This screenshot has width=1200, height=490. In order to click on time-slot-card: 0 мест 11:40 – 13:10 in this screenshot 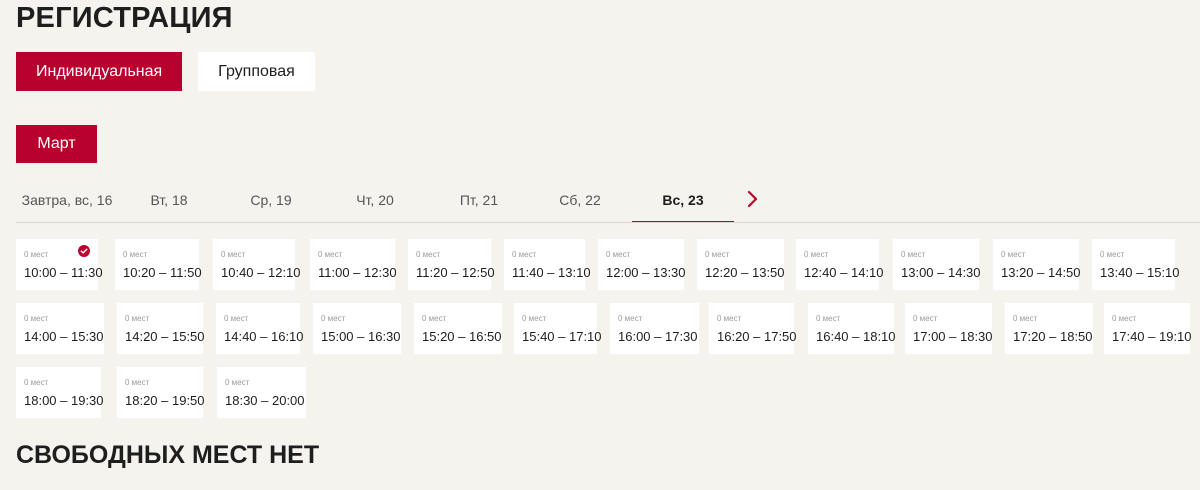, I will do `click(547, 264)`.